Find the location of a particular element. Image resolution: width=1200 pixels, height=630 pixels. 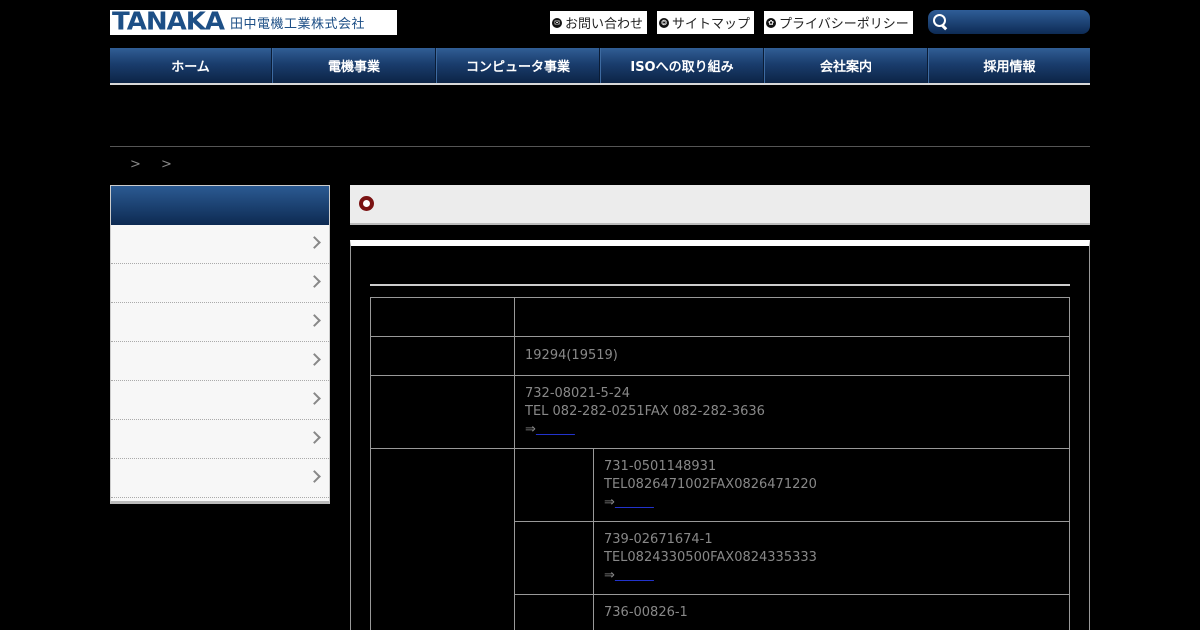

logo-brand: TANAKA is located at coordinates (168, 22).